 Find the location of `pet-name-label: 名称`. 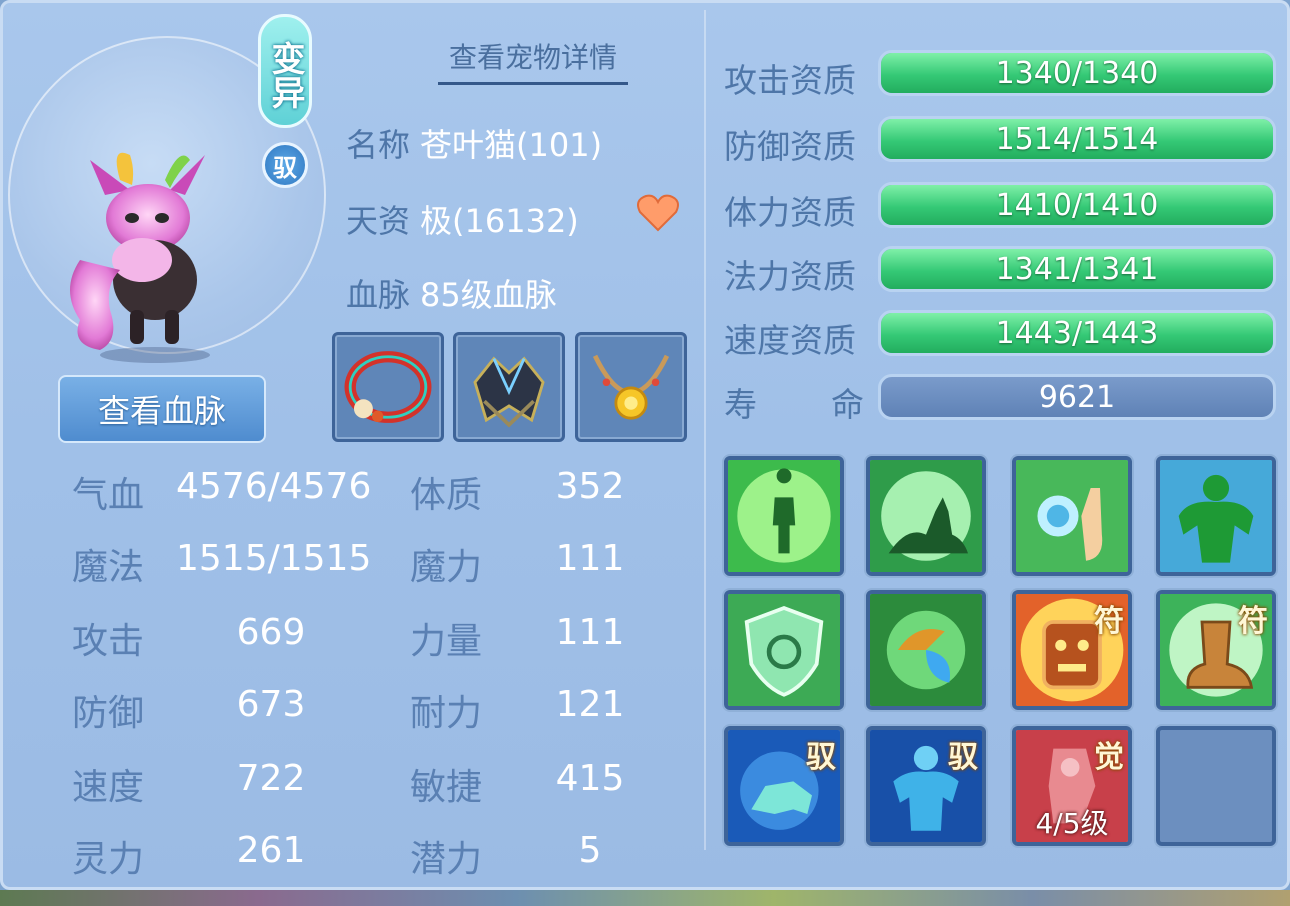

pet-name-label: 名称 is located at coordinates (378, 145).